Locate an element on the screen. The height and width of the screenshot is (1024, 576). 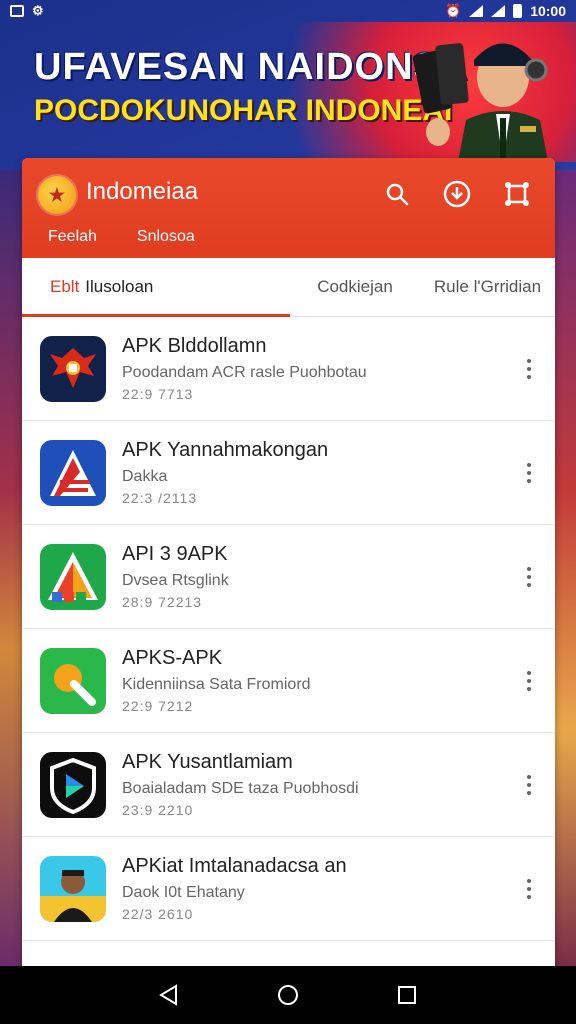
app-title: Indomeiaa is located at coordinates (142, 191).